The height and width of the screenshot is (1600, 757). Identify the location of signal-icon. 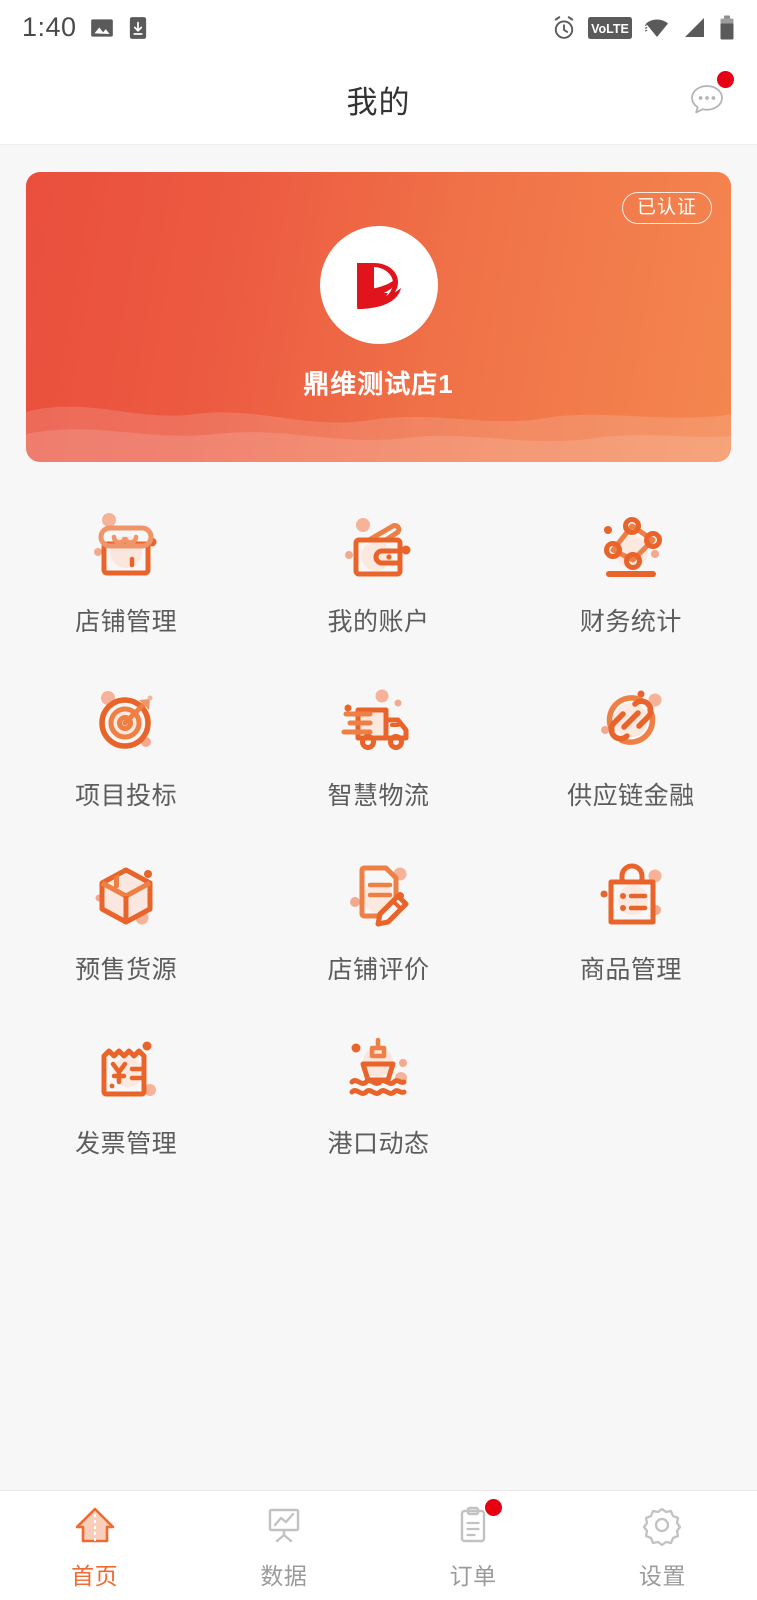
(694, 27).